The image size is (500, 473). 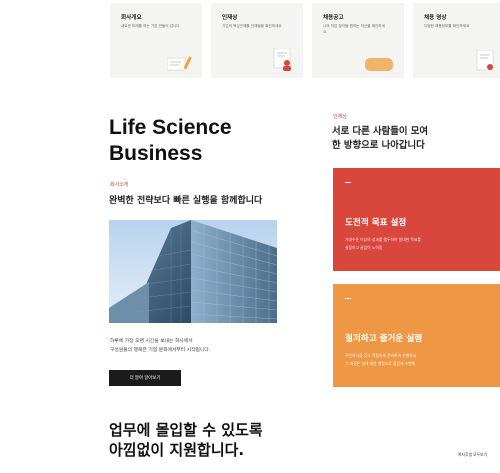 I want to click on card-job-posting: 채용공고 나의 직업 찾아볼 원하는 직군을 확인하세요, so click(x=358, y=40).